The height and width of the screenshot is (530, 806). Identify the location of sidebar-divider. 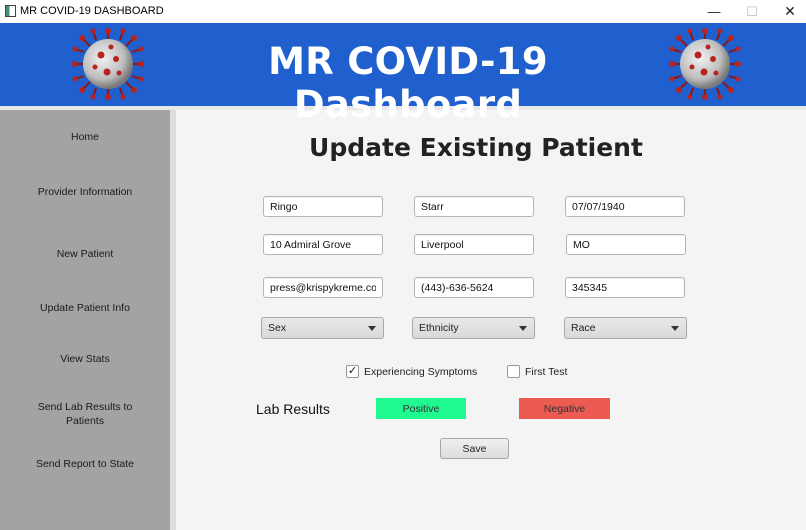
(173, 320).